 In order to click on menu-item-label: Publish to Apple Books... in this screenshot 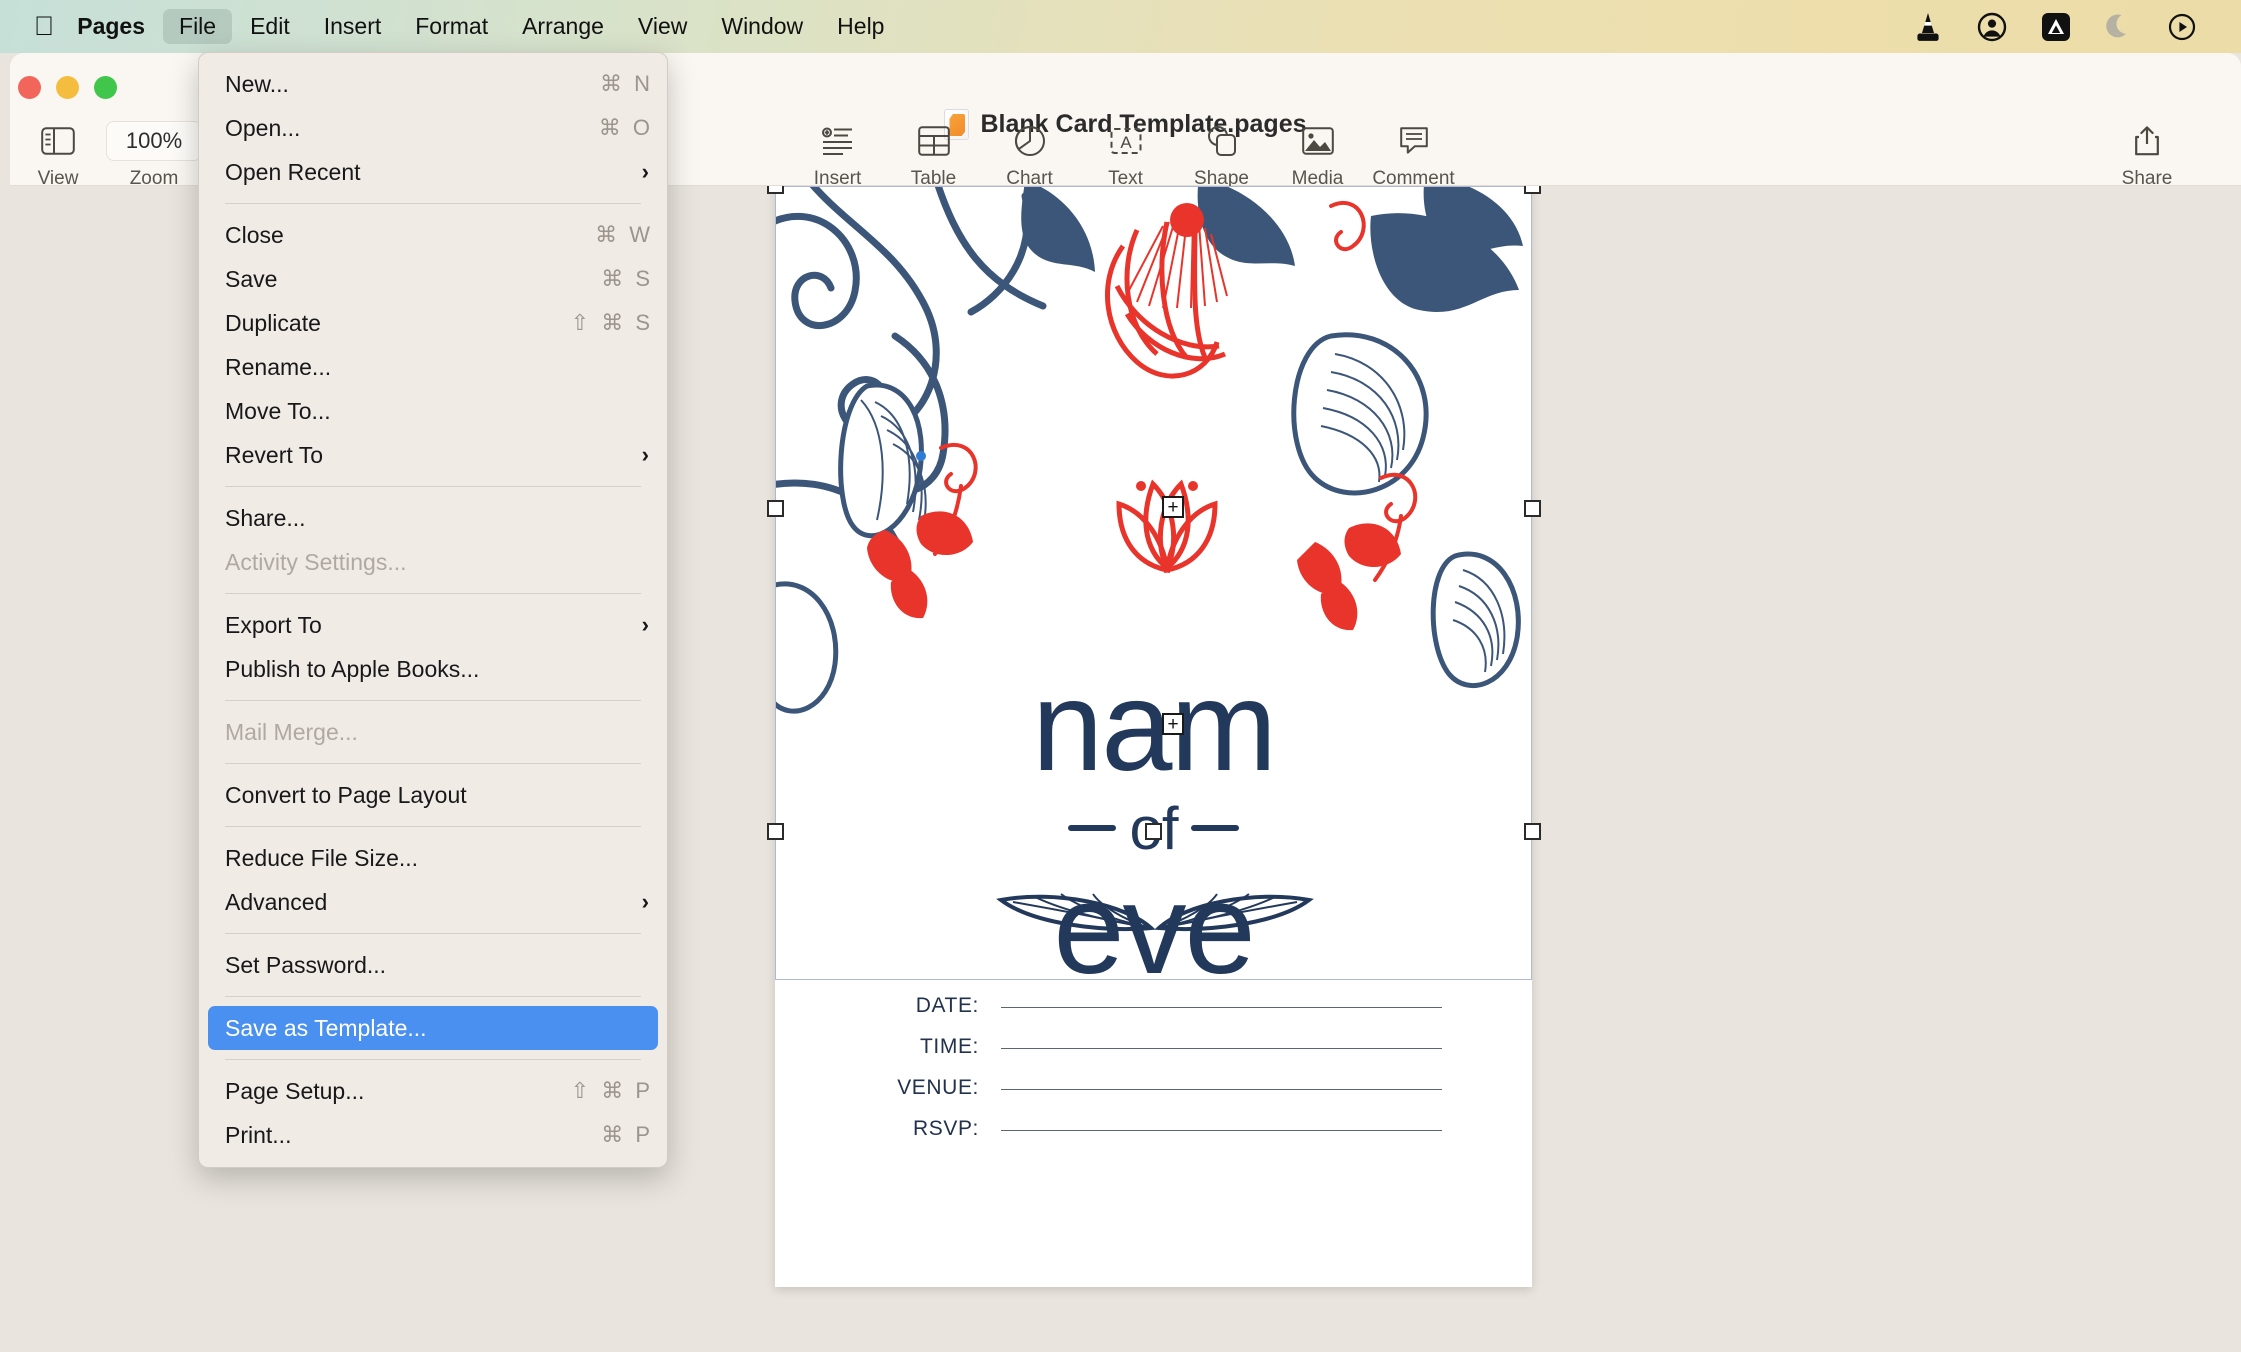, I will do `click(352, 668)`.